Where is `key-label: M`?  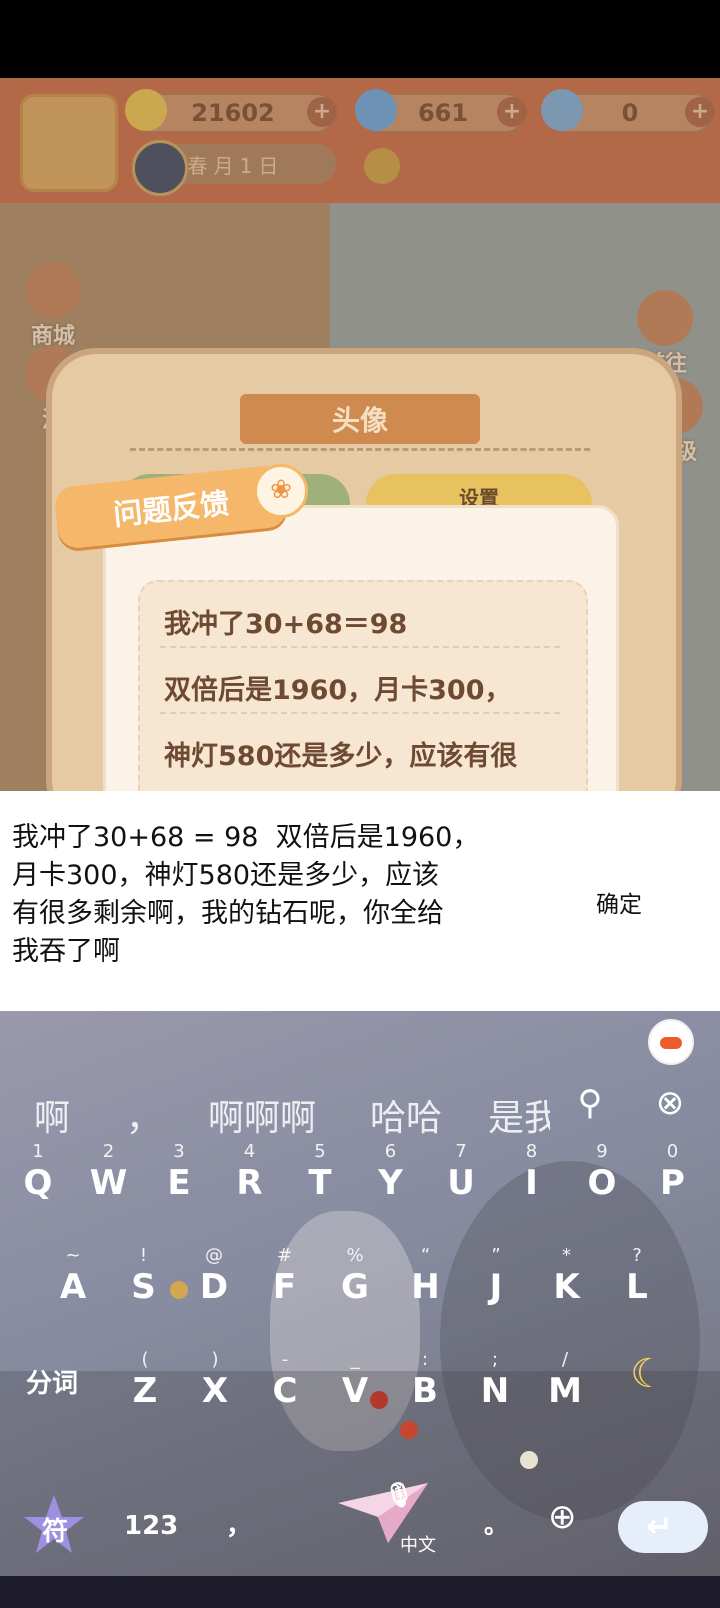
key-label: M is located at coordinates (565, 1391).